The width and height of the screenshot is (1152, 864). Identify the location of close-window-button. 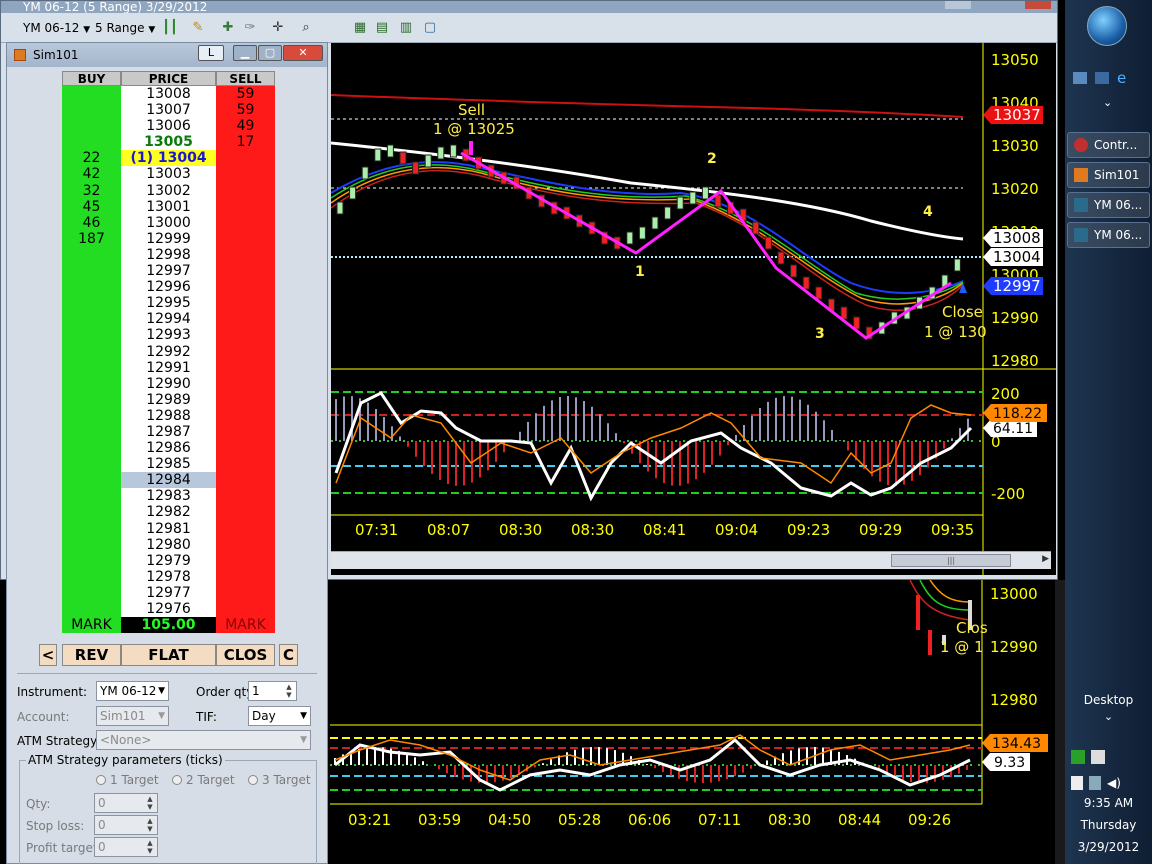
(1038, 5).